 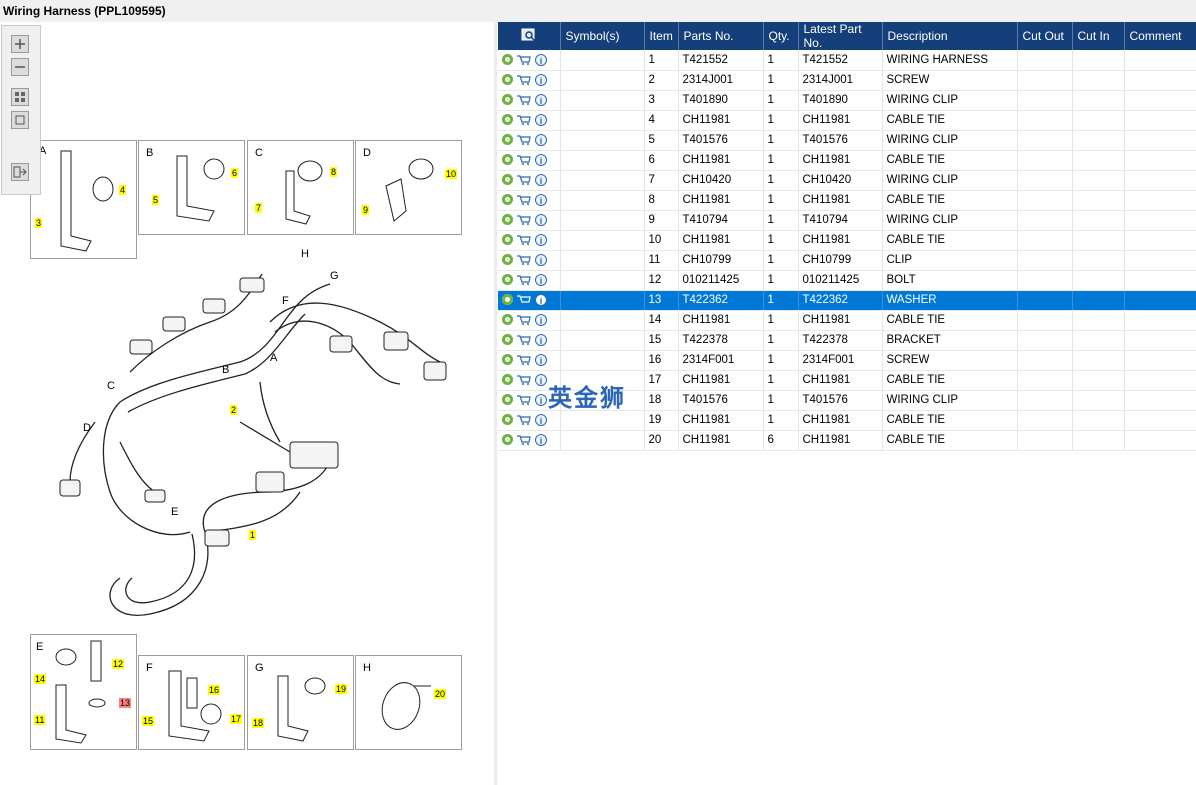 What do you see at coordinates (847, 340) in the screenshot?
I see `table-row: i 15 T422378 1 T422378 BRACKET` at bounding box center [847, 340].